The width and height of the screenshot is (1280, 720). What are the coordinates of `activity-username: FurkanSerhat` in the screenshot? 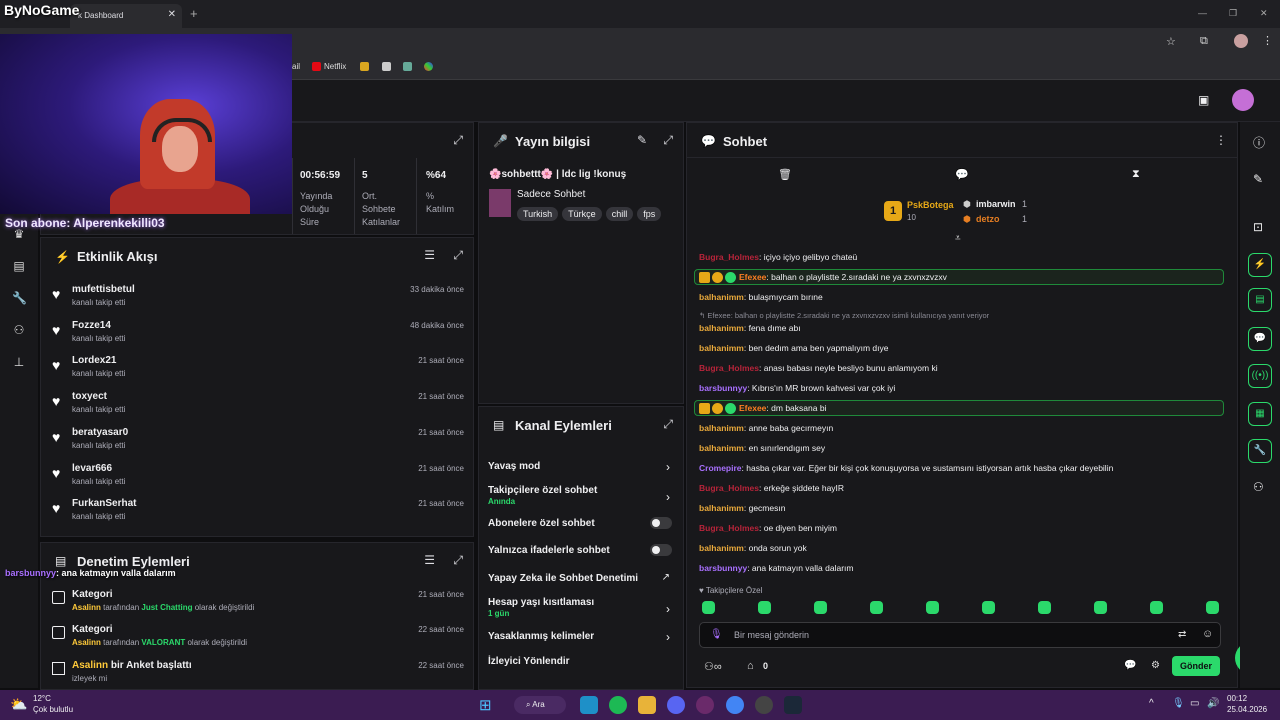 It's located at (104, 503).